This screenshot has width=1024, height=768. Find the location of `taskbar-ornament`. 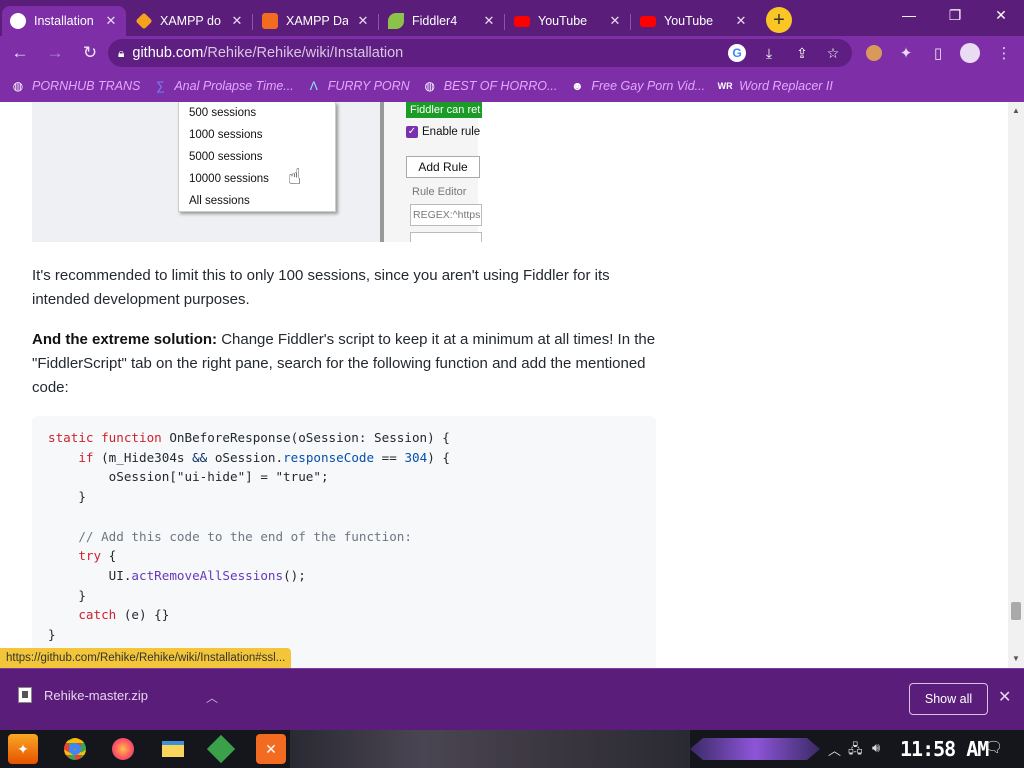

taskbar-ornament is located at coordinates (755, 749).